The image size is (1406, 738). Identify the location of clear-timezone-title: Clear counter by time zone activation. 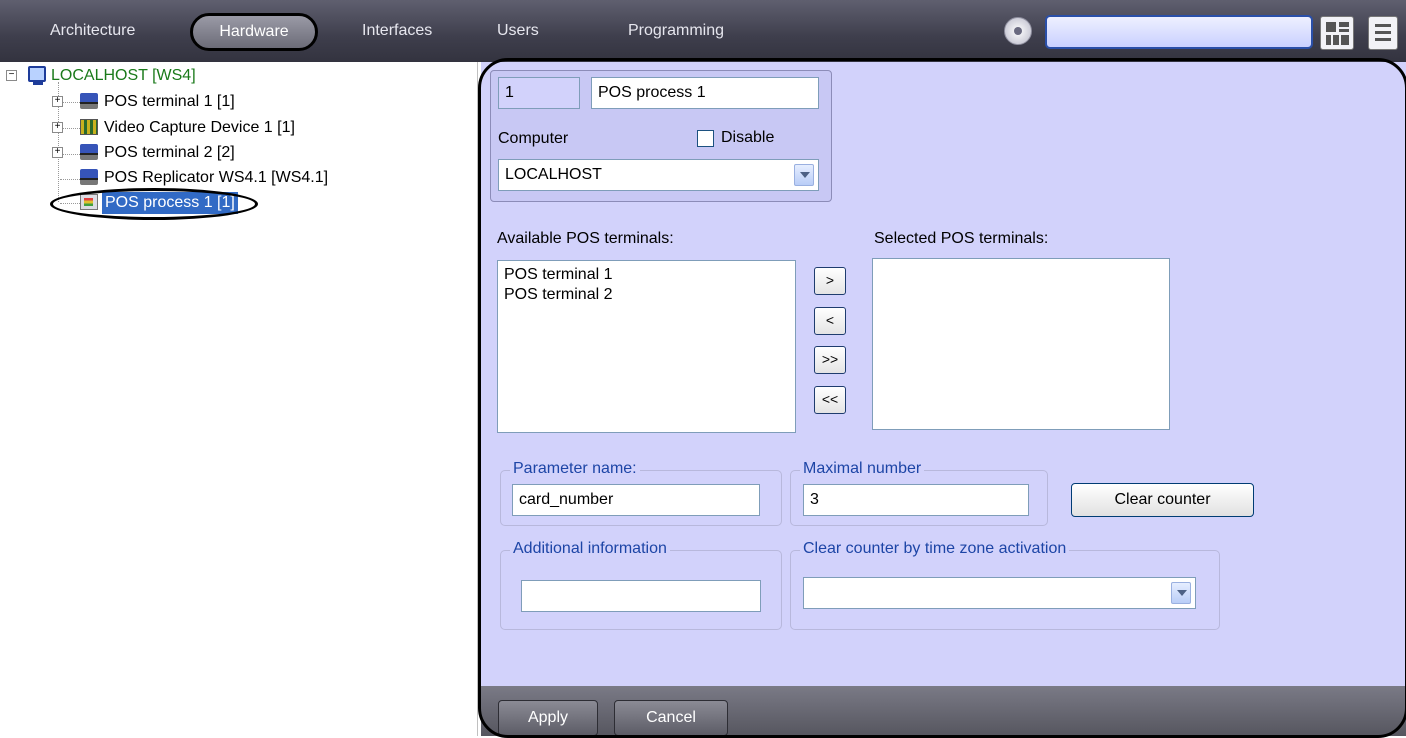
(935, 549).